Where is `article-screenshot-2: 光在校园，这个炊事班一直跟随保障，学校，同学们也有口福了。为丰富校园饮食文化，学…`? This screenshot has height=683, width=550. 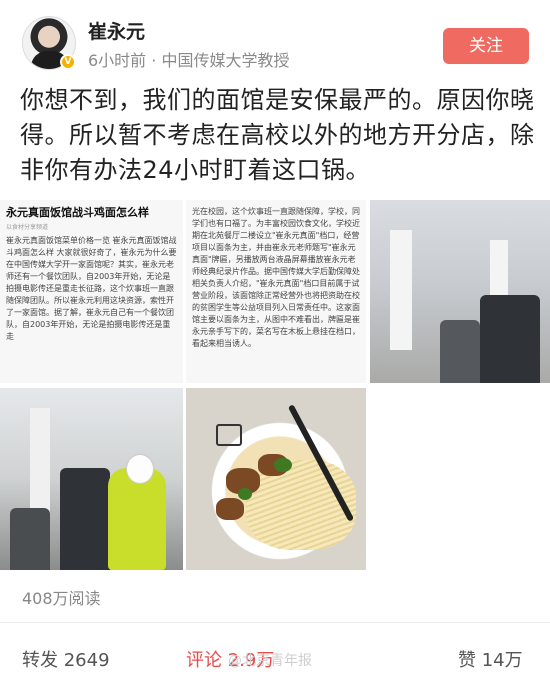 article-screenshot-2: 光在校园，这个炊事班一直跟随保障，学校，同学们也有口福了。为丰富校园饮食文化，学… is located at coordinates (276, 291).